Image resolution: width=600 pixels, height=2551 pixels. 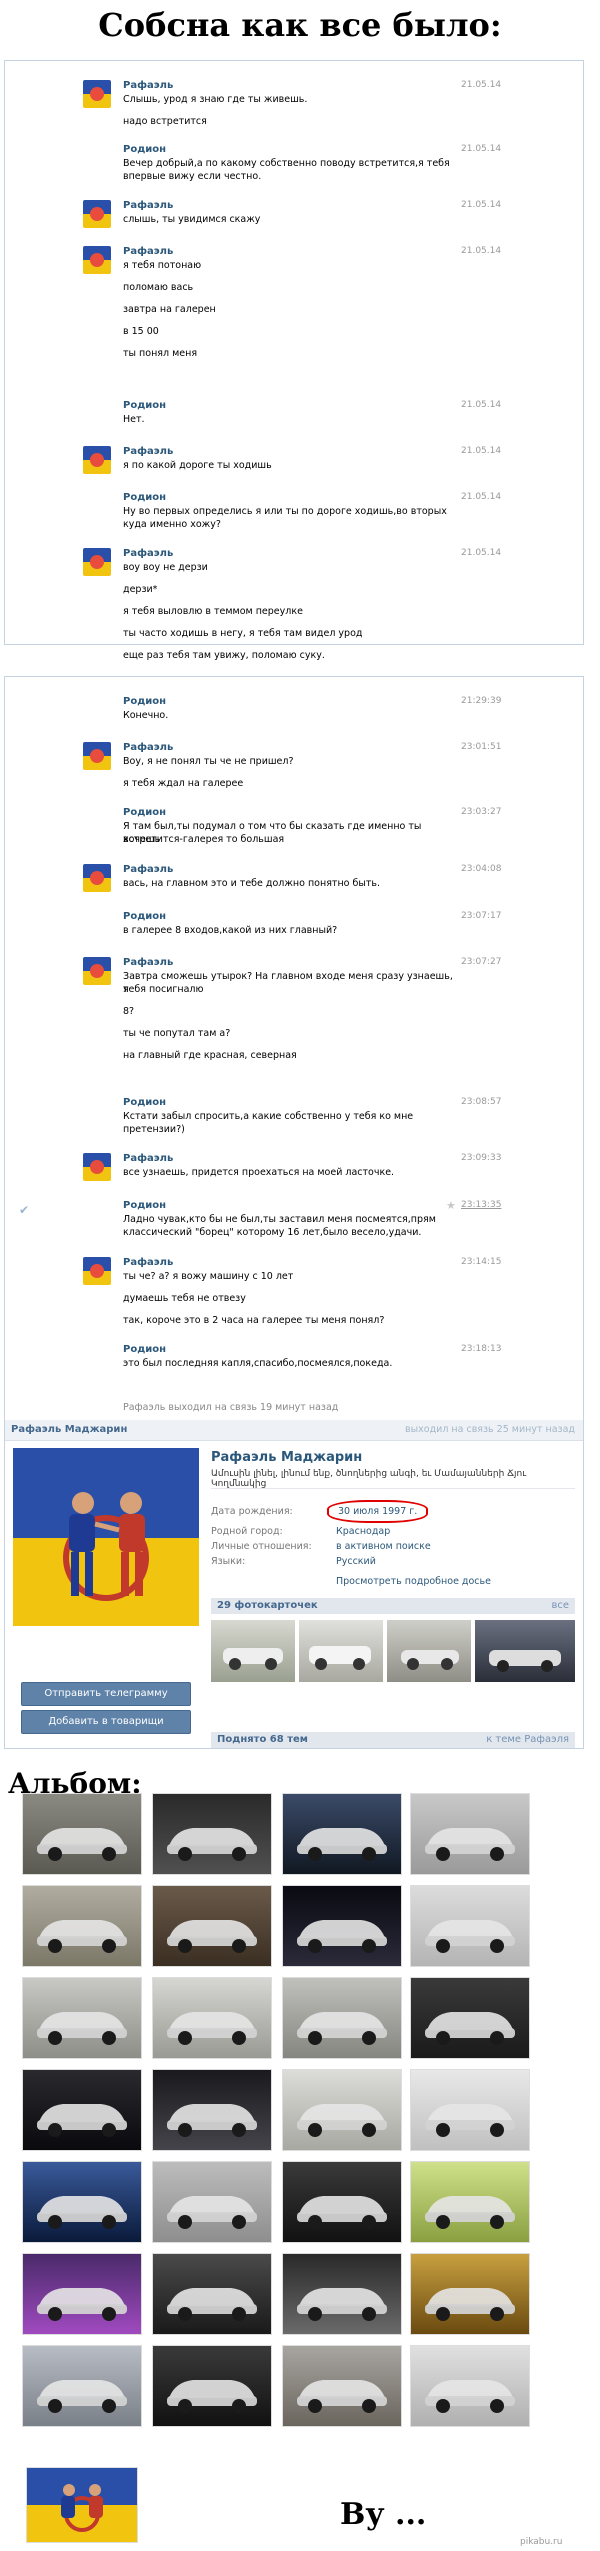 What do you see at coordinates (481, 916) in the screenshot?
I see `message-time: 23:07:17` at bounding box center [481, 916].